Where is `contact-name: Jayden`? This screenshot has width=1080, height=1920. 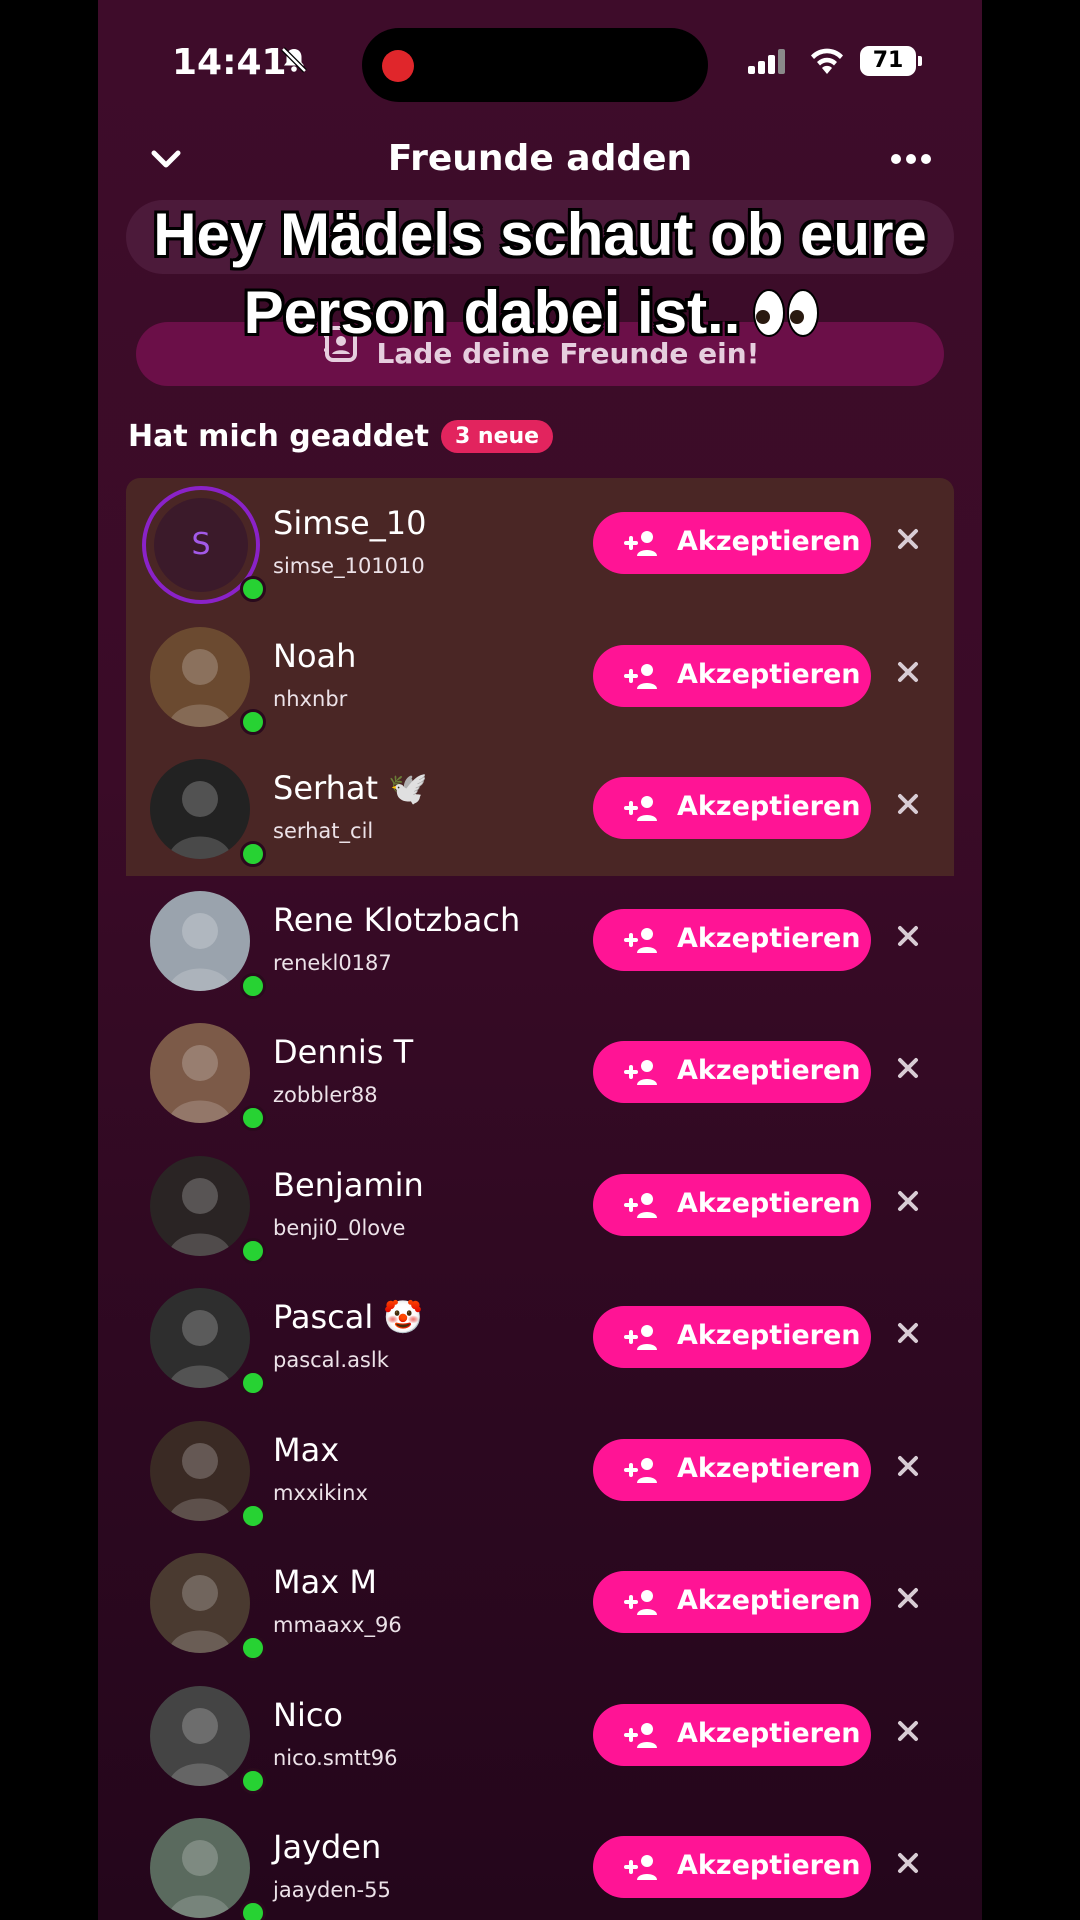
contact-name: Jayden is located at coordinates (327, 1847).